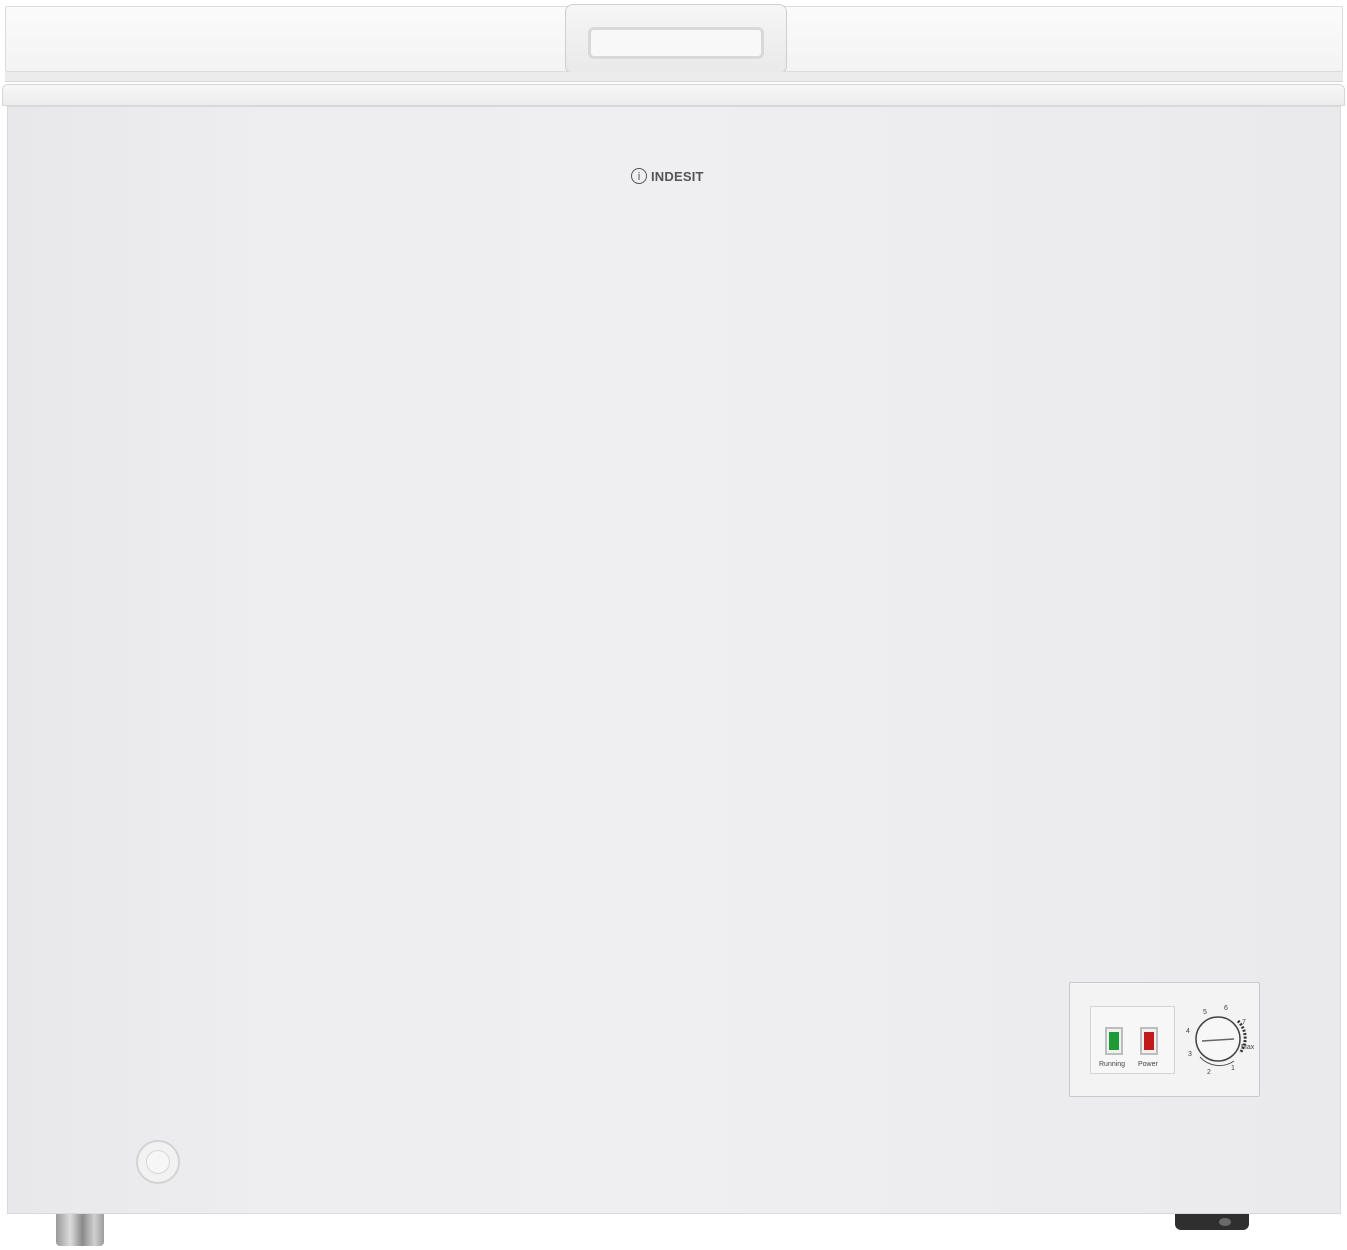 The image size is (1347, 1250). I want to click on running-lamp-icon, so click(1114, 1041).